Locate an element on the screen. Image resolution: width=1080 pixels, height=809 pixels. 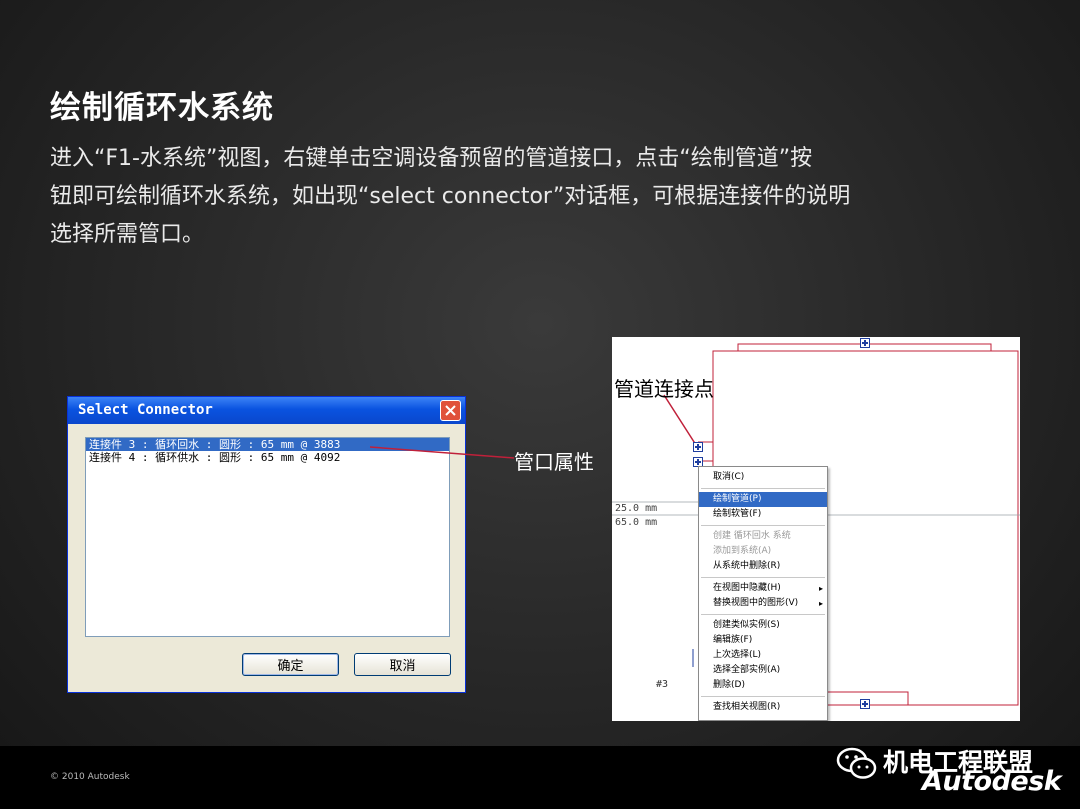
wechat-icon is located at coordinates (856, 763).